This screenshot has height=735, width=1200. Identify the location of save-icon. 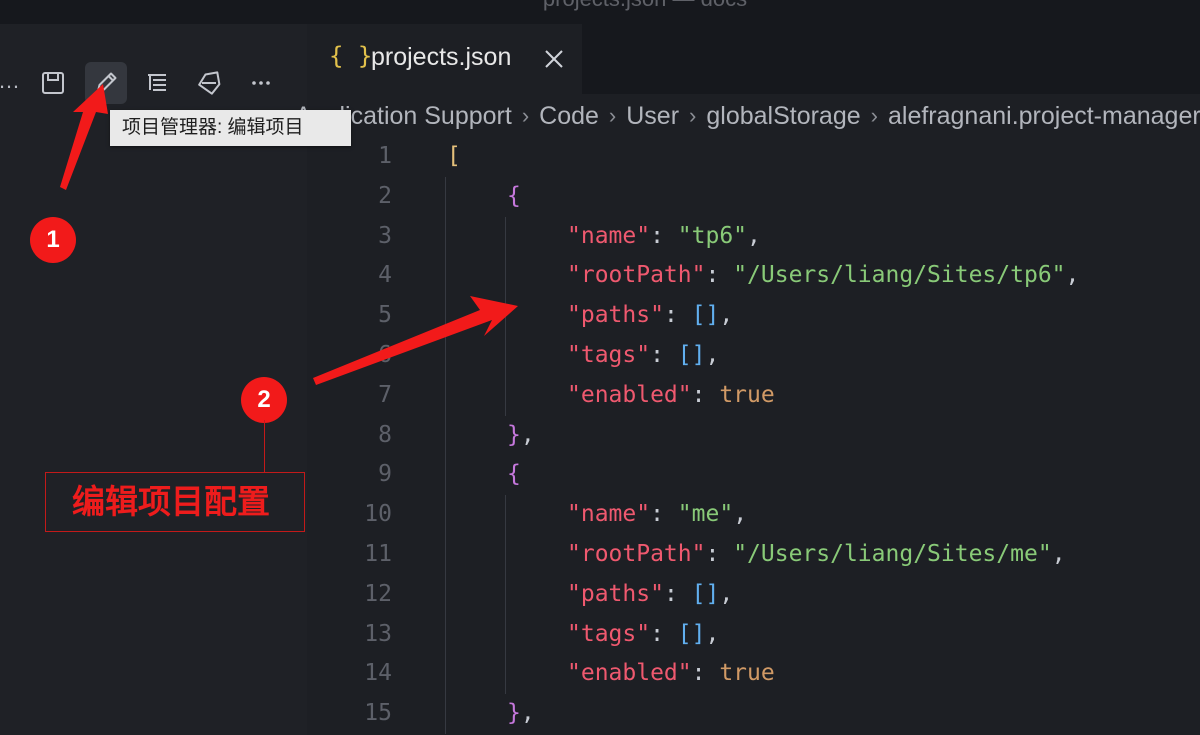
(53, 83).